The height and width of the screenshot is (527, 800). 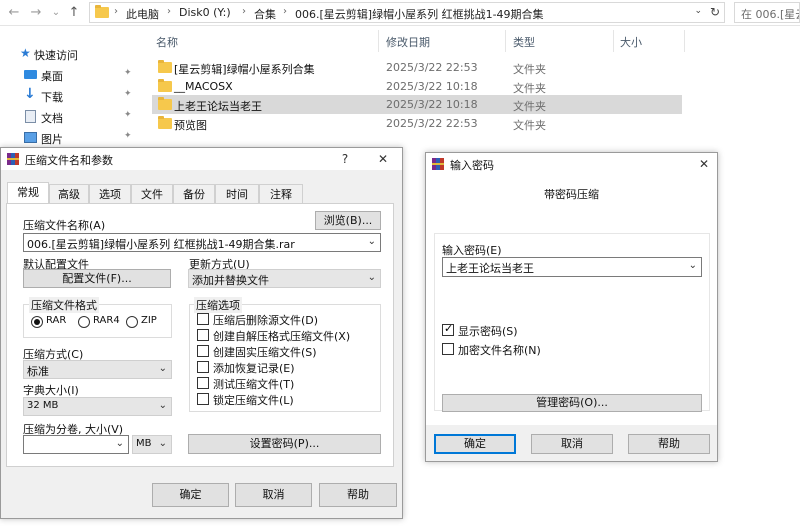 What do you see at coordinates (472, 250) in the screenshot?
I see `enter-password-label: 输入密码(E)` at bounding box center [472, 250].